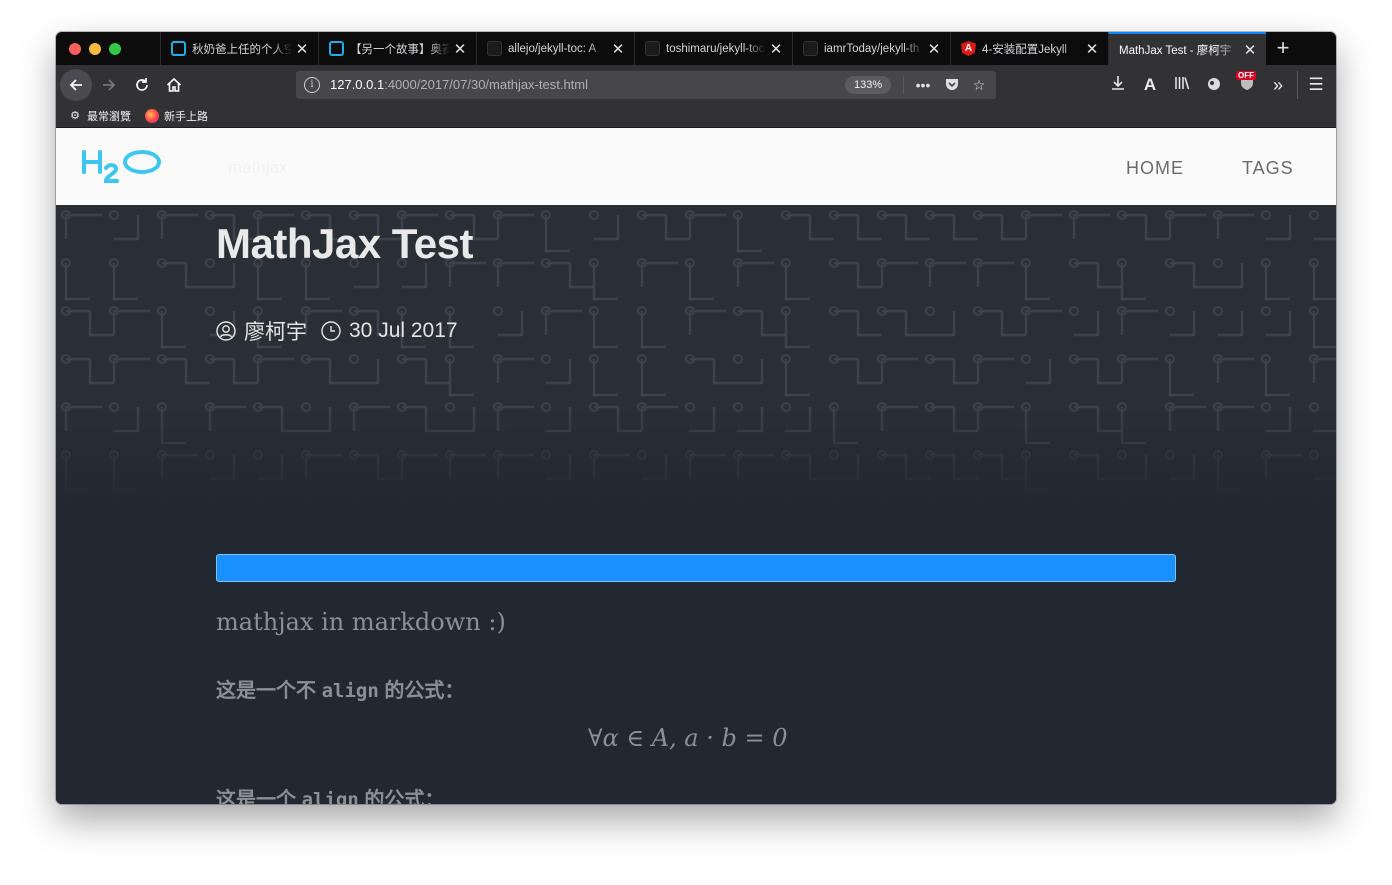 The height and width of the screenshot is (885, 1392). I want to click on reader-font-icon: A, so click(1150, 85).